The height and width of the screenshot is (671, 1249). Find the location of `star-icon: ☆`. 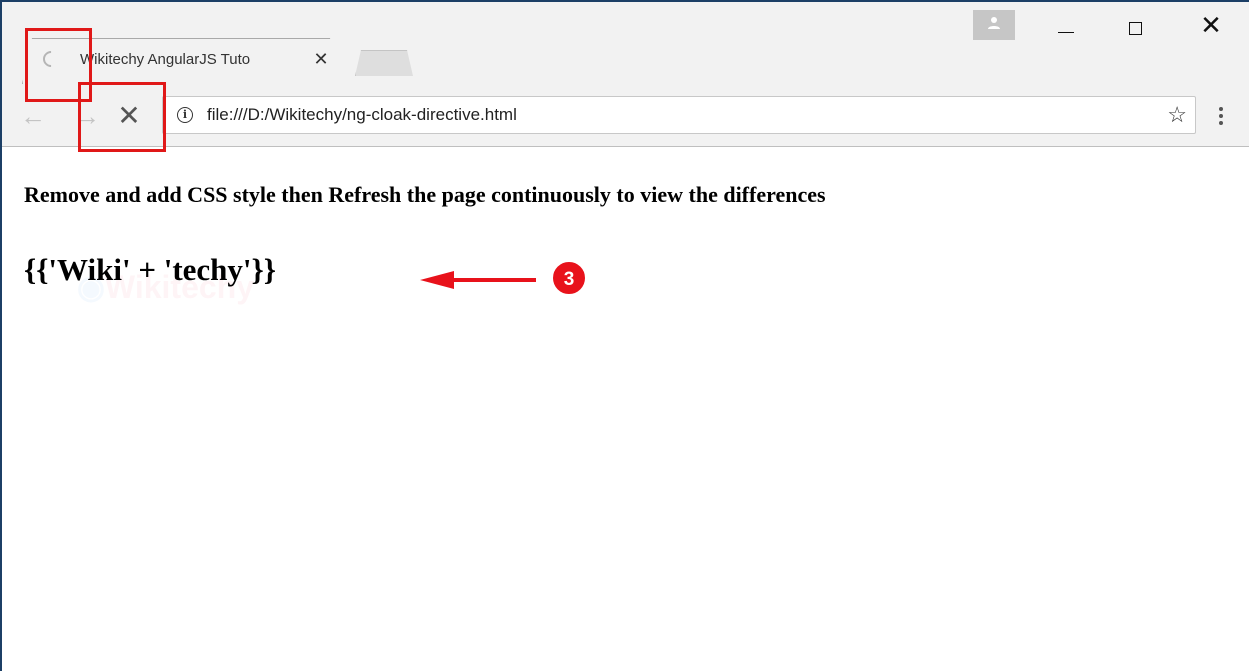

star-icon: ☆ is located at coordinates (1177, 115).